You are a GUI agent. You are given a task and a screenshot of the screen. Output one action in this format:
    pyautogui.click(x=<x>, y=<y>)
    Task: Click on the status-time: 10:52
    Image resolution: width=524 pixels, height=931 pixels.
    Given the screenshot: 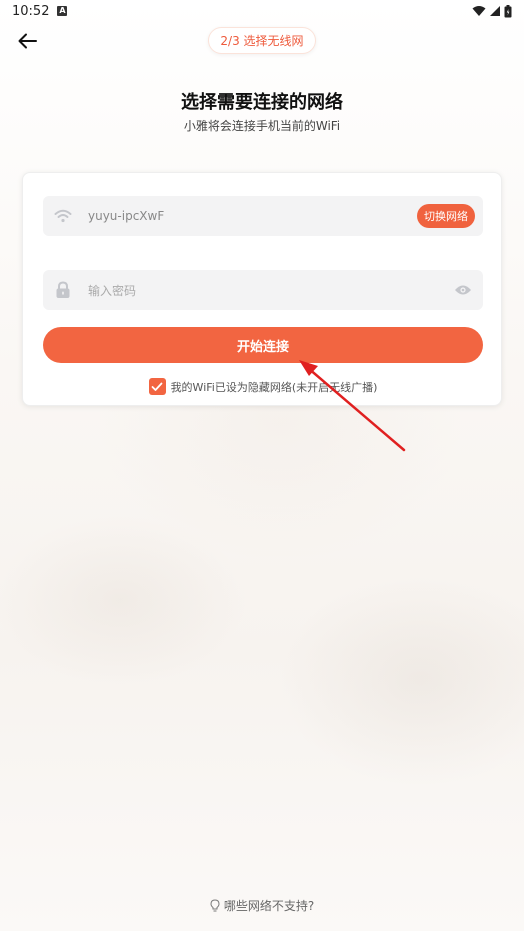 What is the action you would take?
    pyautogui.click(x=31, y=11)
    